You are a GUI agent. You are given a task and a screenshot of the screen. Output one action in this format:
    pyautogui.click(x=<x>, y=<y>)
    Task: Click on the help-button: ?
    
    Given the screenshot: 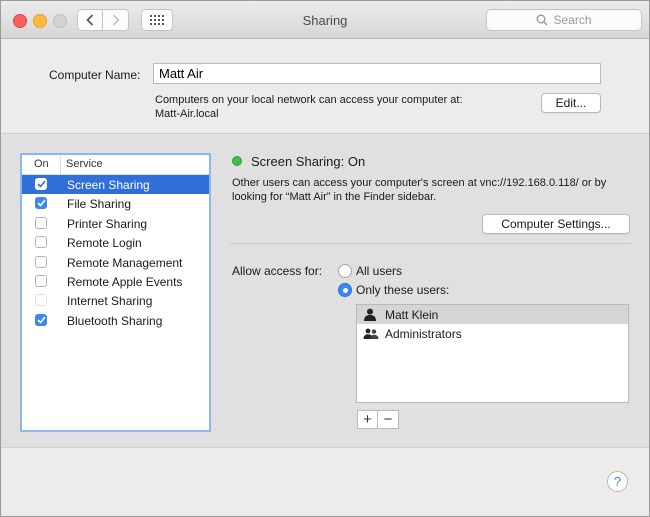 What is the action you would take?
    pyautogui.click(x=617, y=481)
    